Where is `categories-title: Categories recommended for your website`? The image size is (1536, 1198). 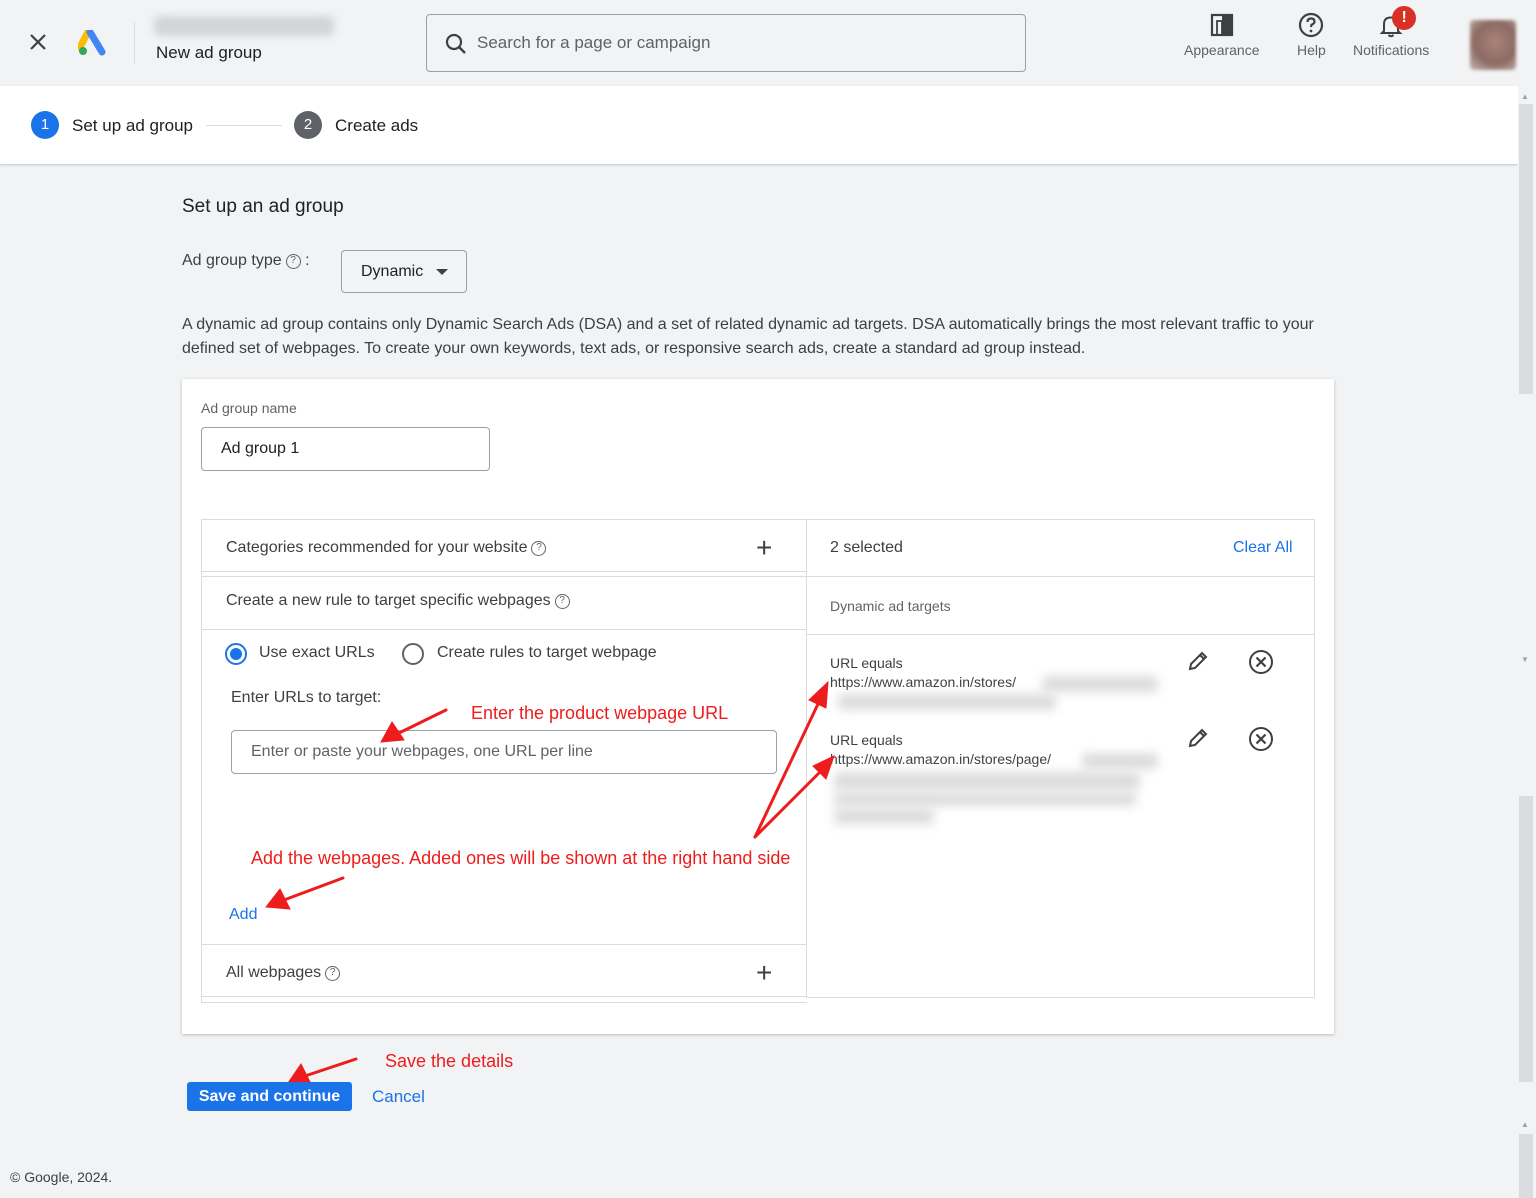
categories-title: Categories recommended for your website is located at coordinates (377, 547).